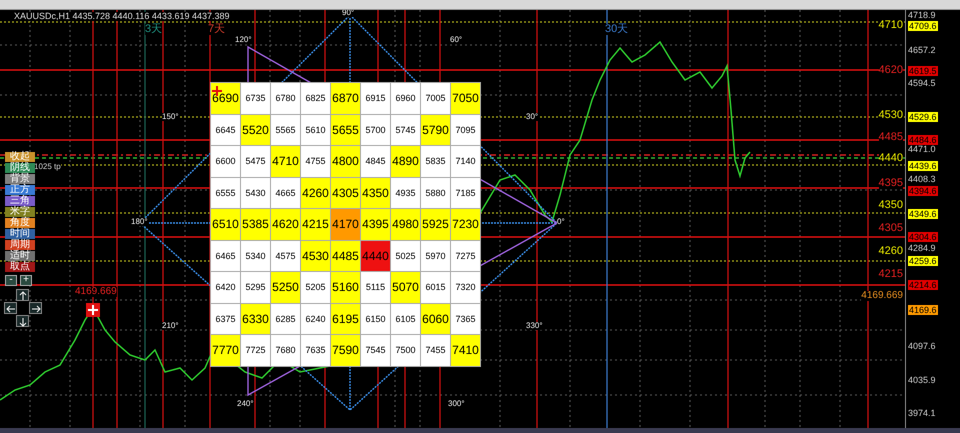  Describe the element at coordinates (20, 223) in the screenshot. I see `side-button: 角度` at that location.